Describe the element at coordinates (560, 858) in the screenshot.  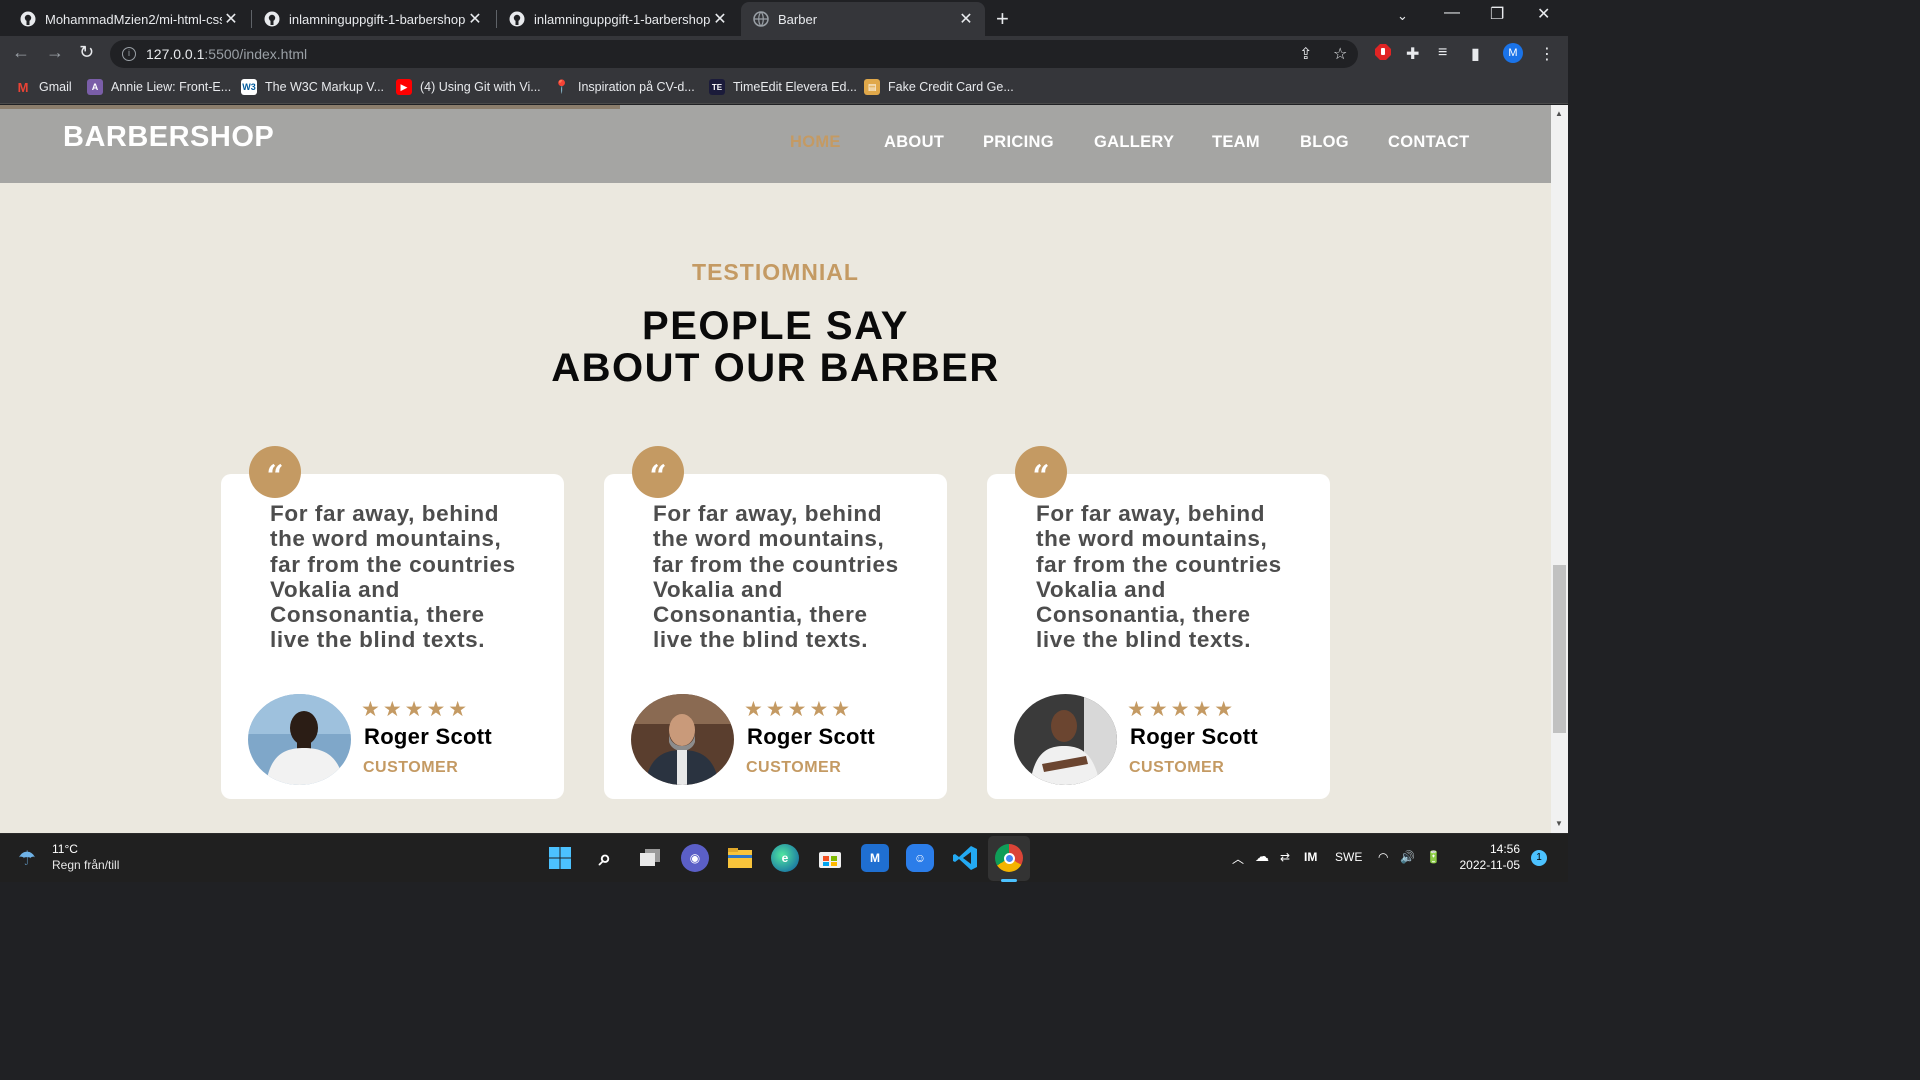
I see `windows-start-icon` at that location.